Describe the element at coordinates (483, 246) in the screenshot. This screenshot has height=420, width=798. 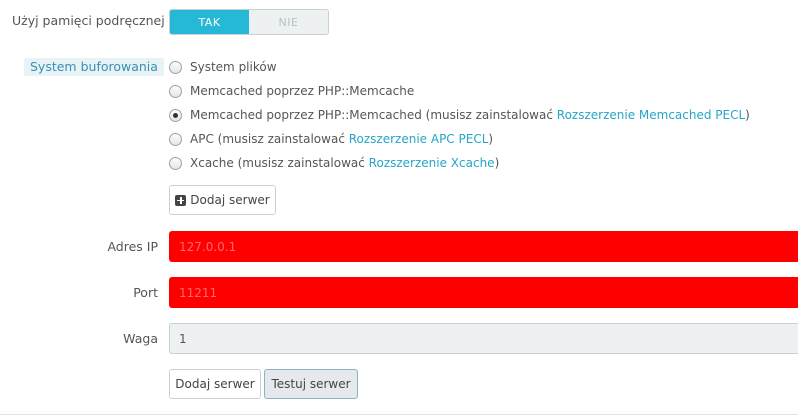
I see `ip-address-input` at that location.